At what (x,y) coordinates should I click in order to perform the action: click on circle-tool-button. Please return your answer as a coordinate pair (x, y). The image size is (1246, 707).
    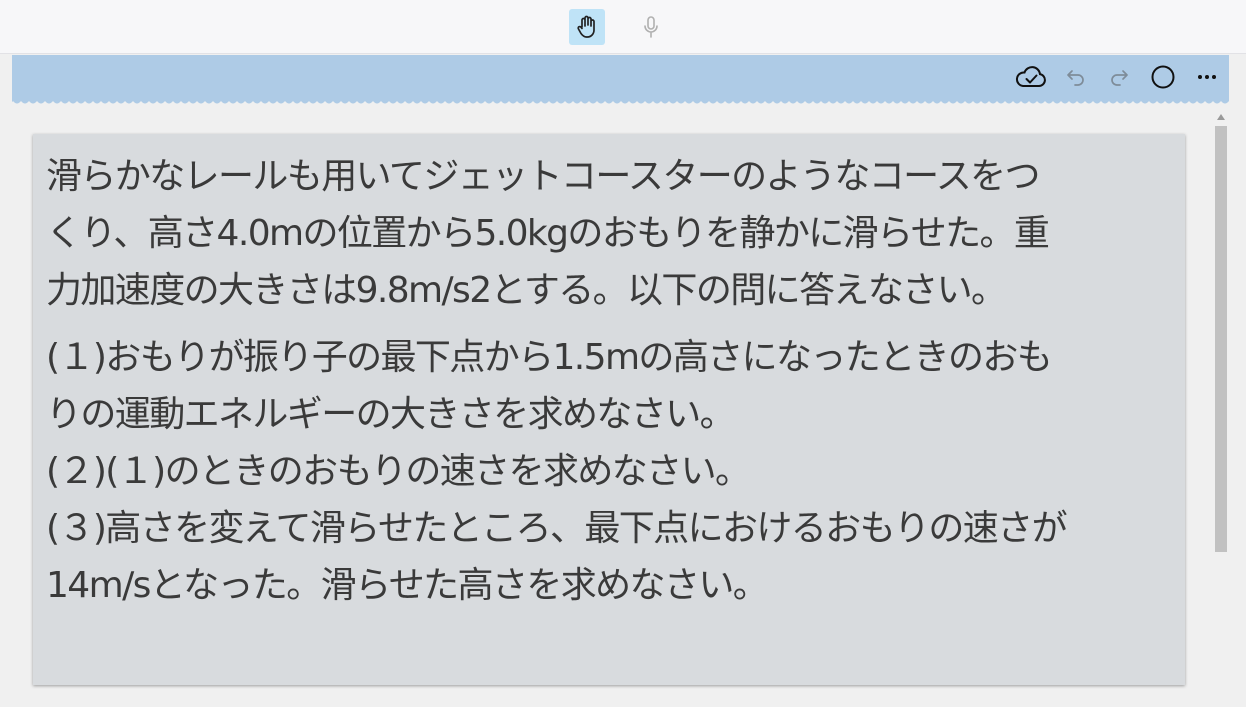
    Looking at the image, I should click on (1163, 77).